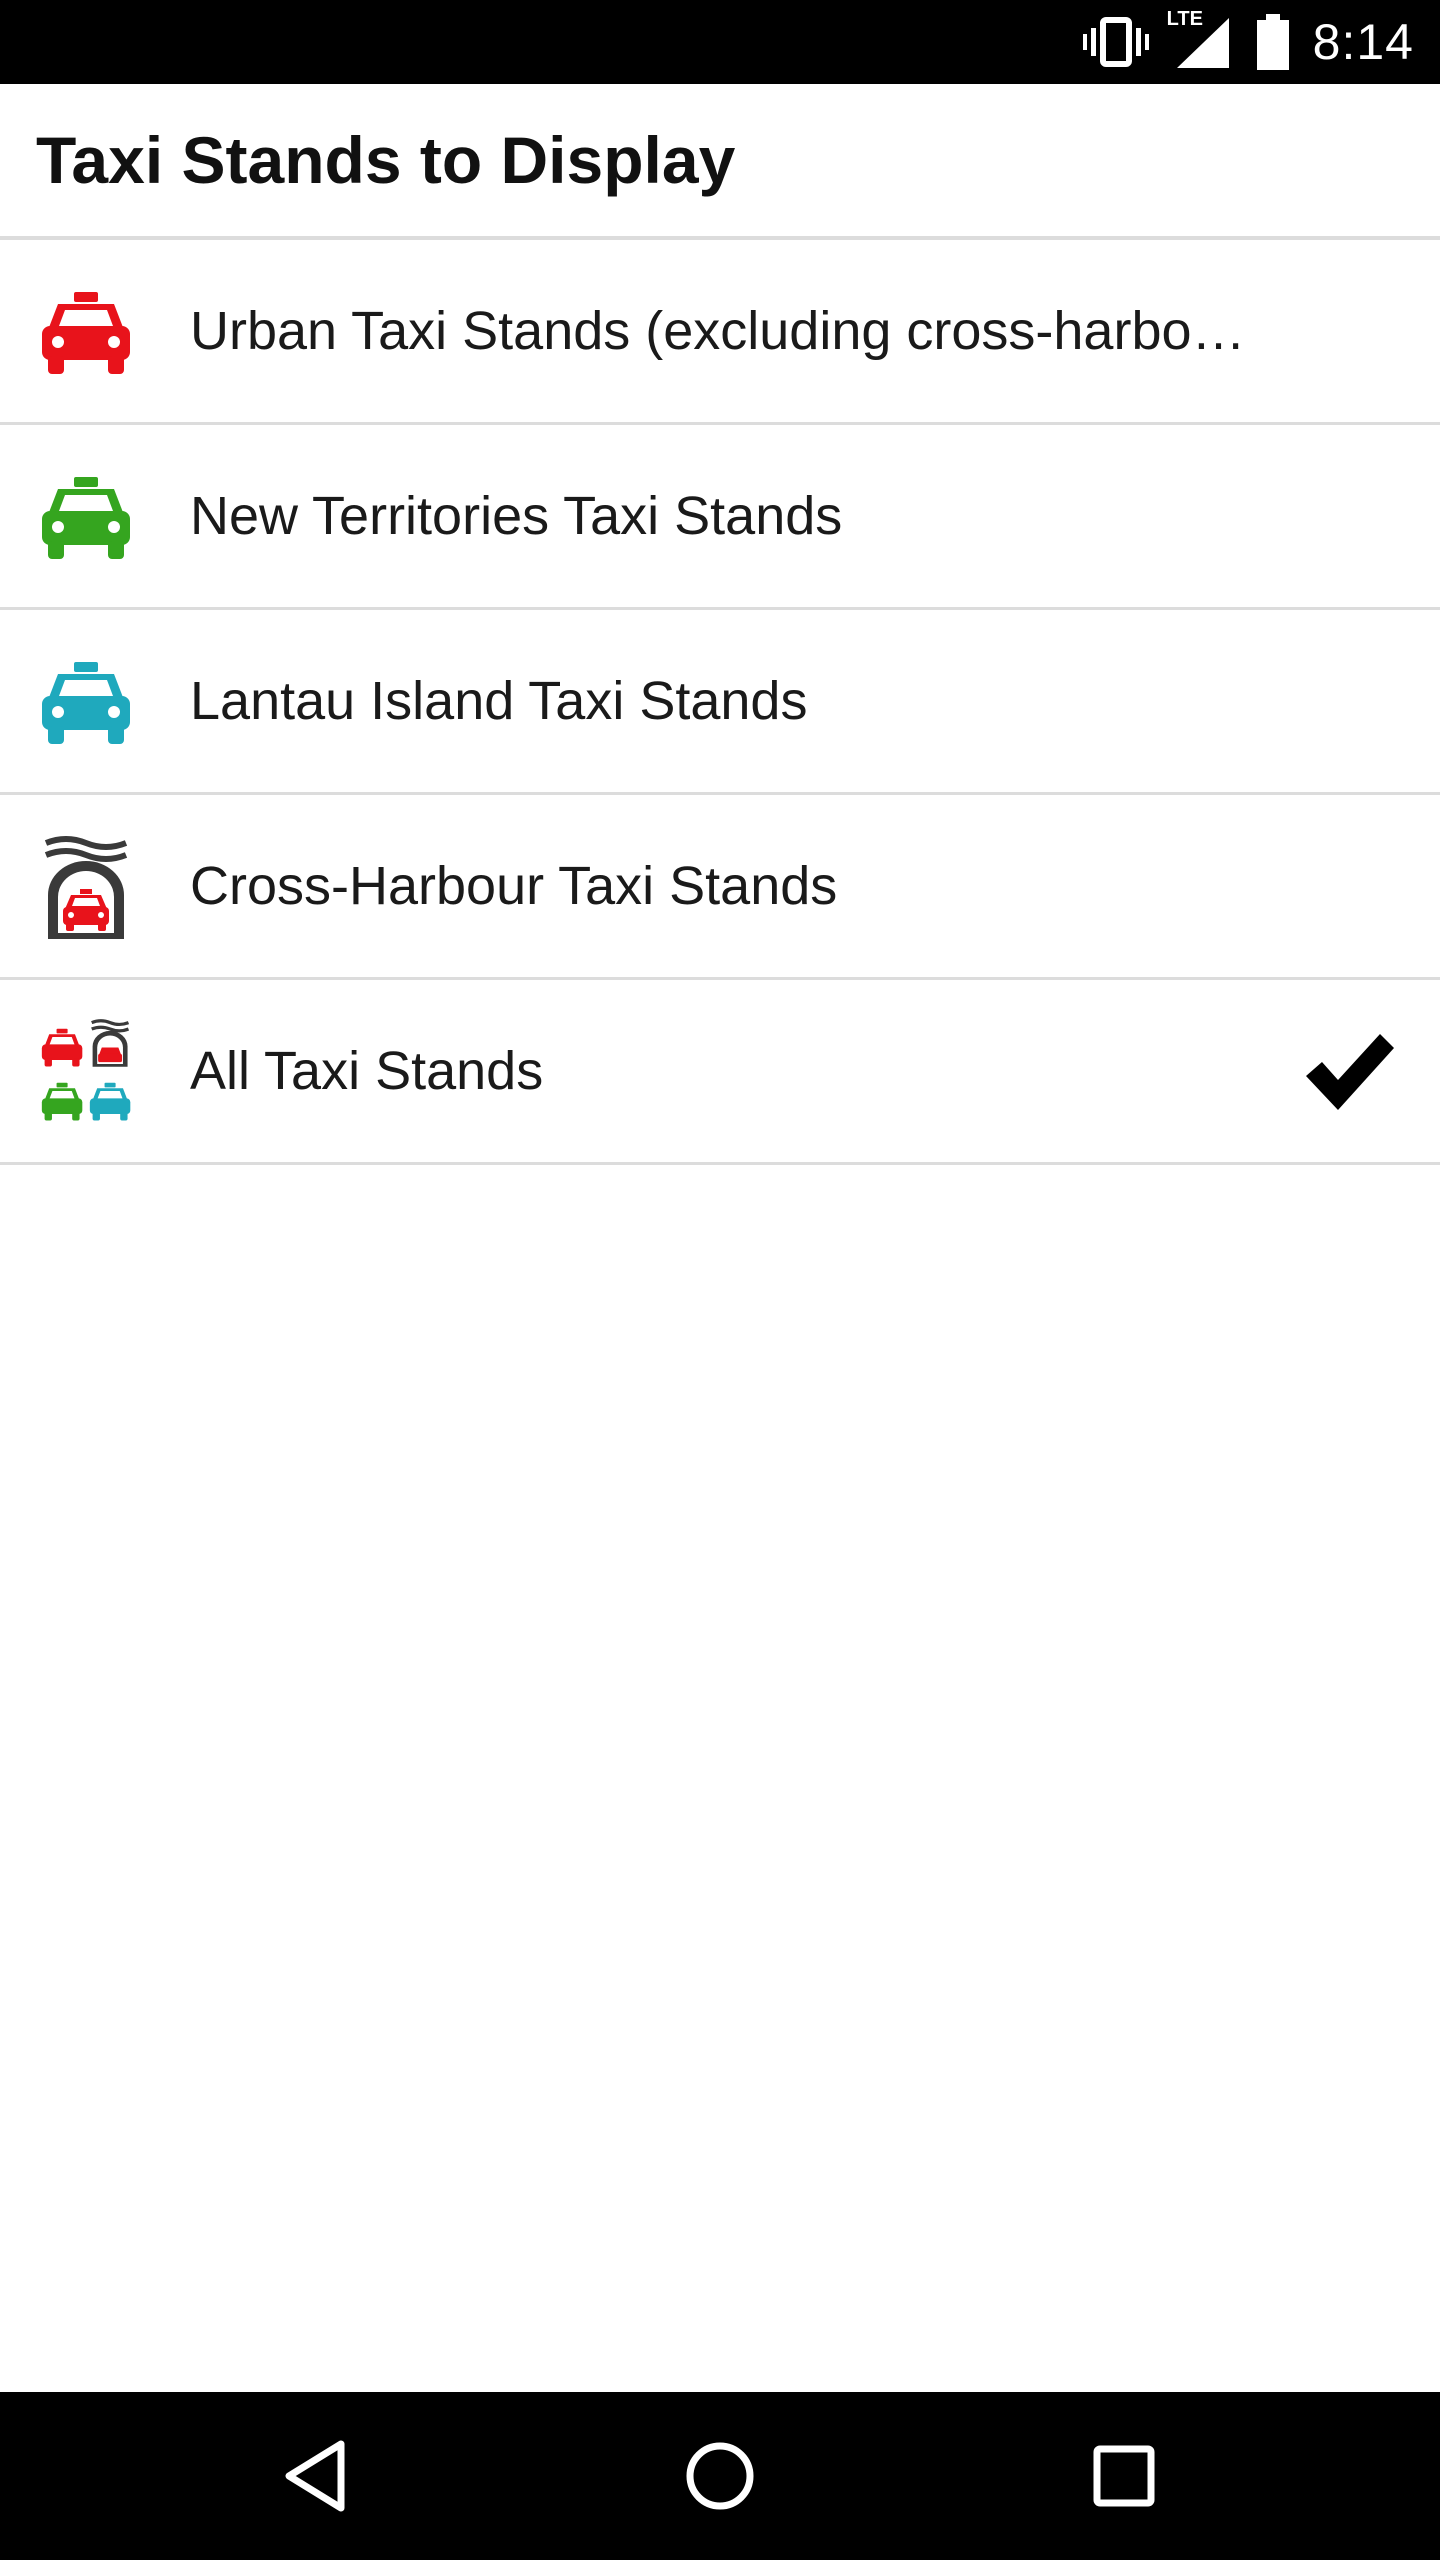  I want to click on green-taxi-icon, so click(86, 519).